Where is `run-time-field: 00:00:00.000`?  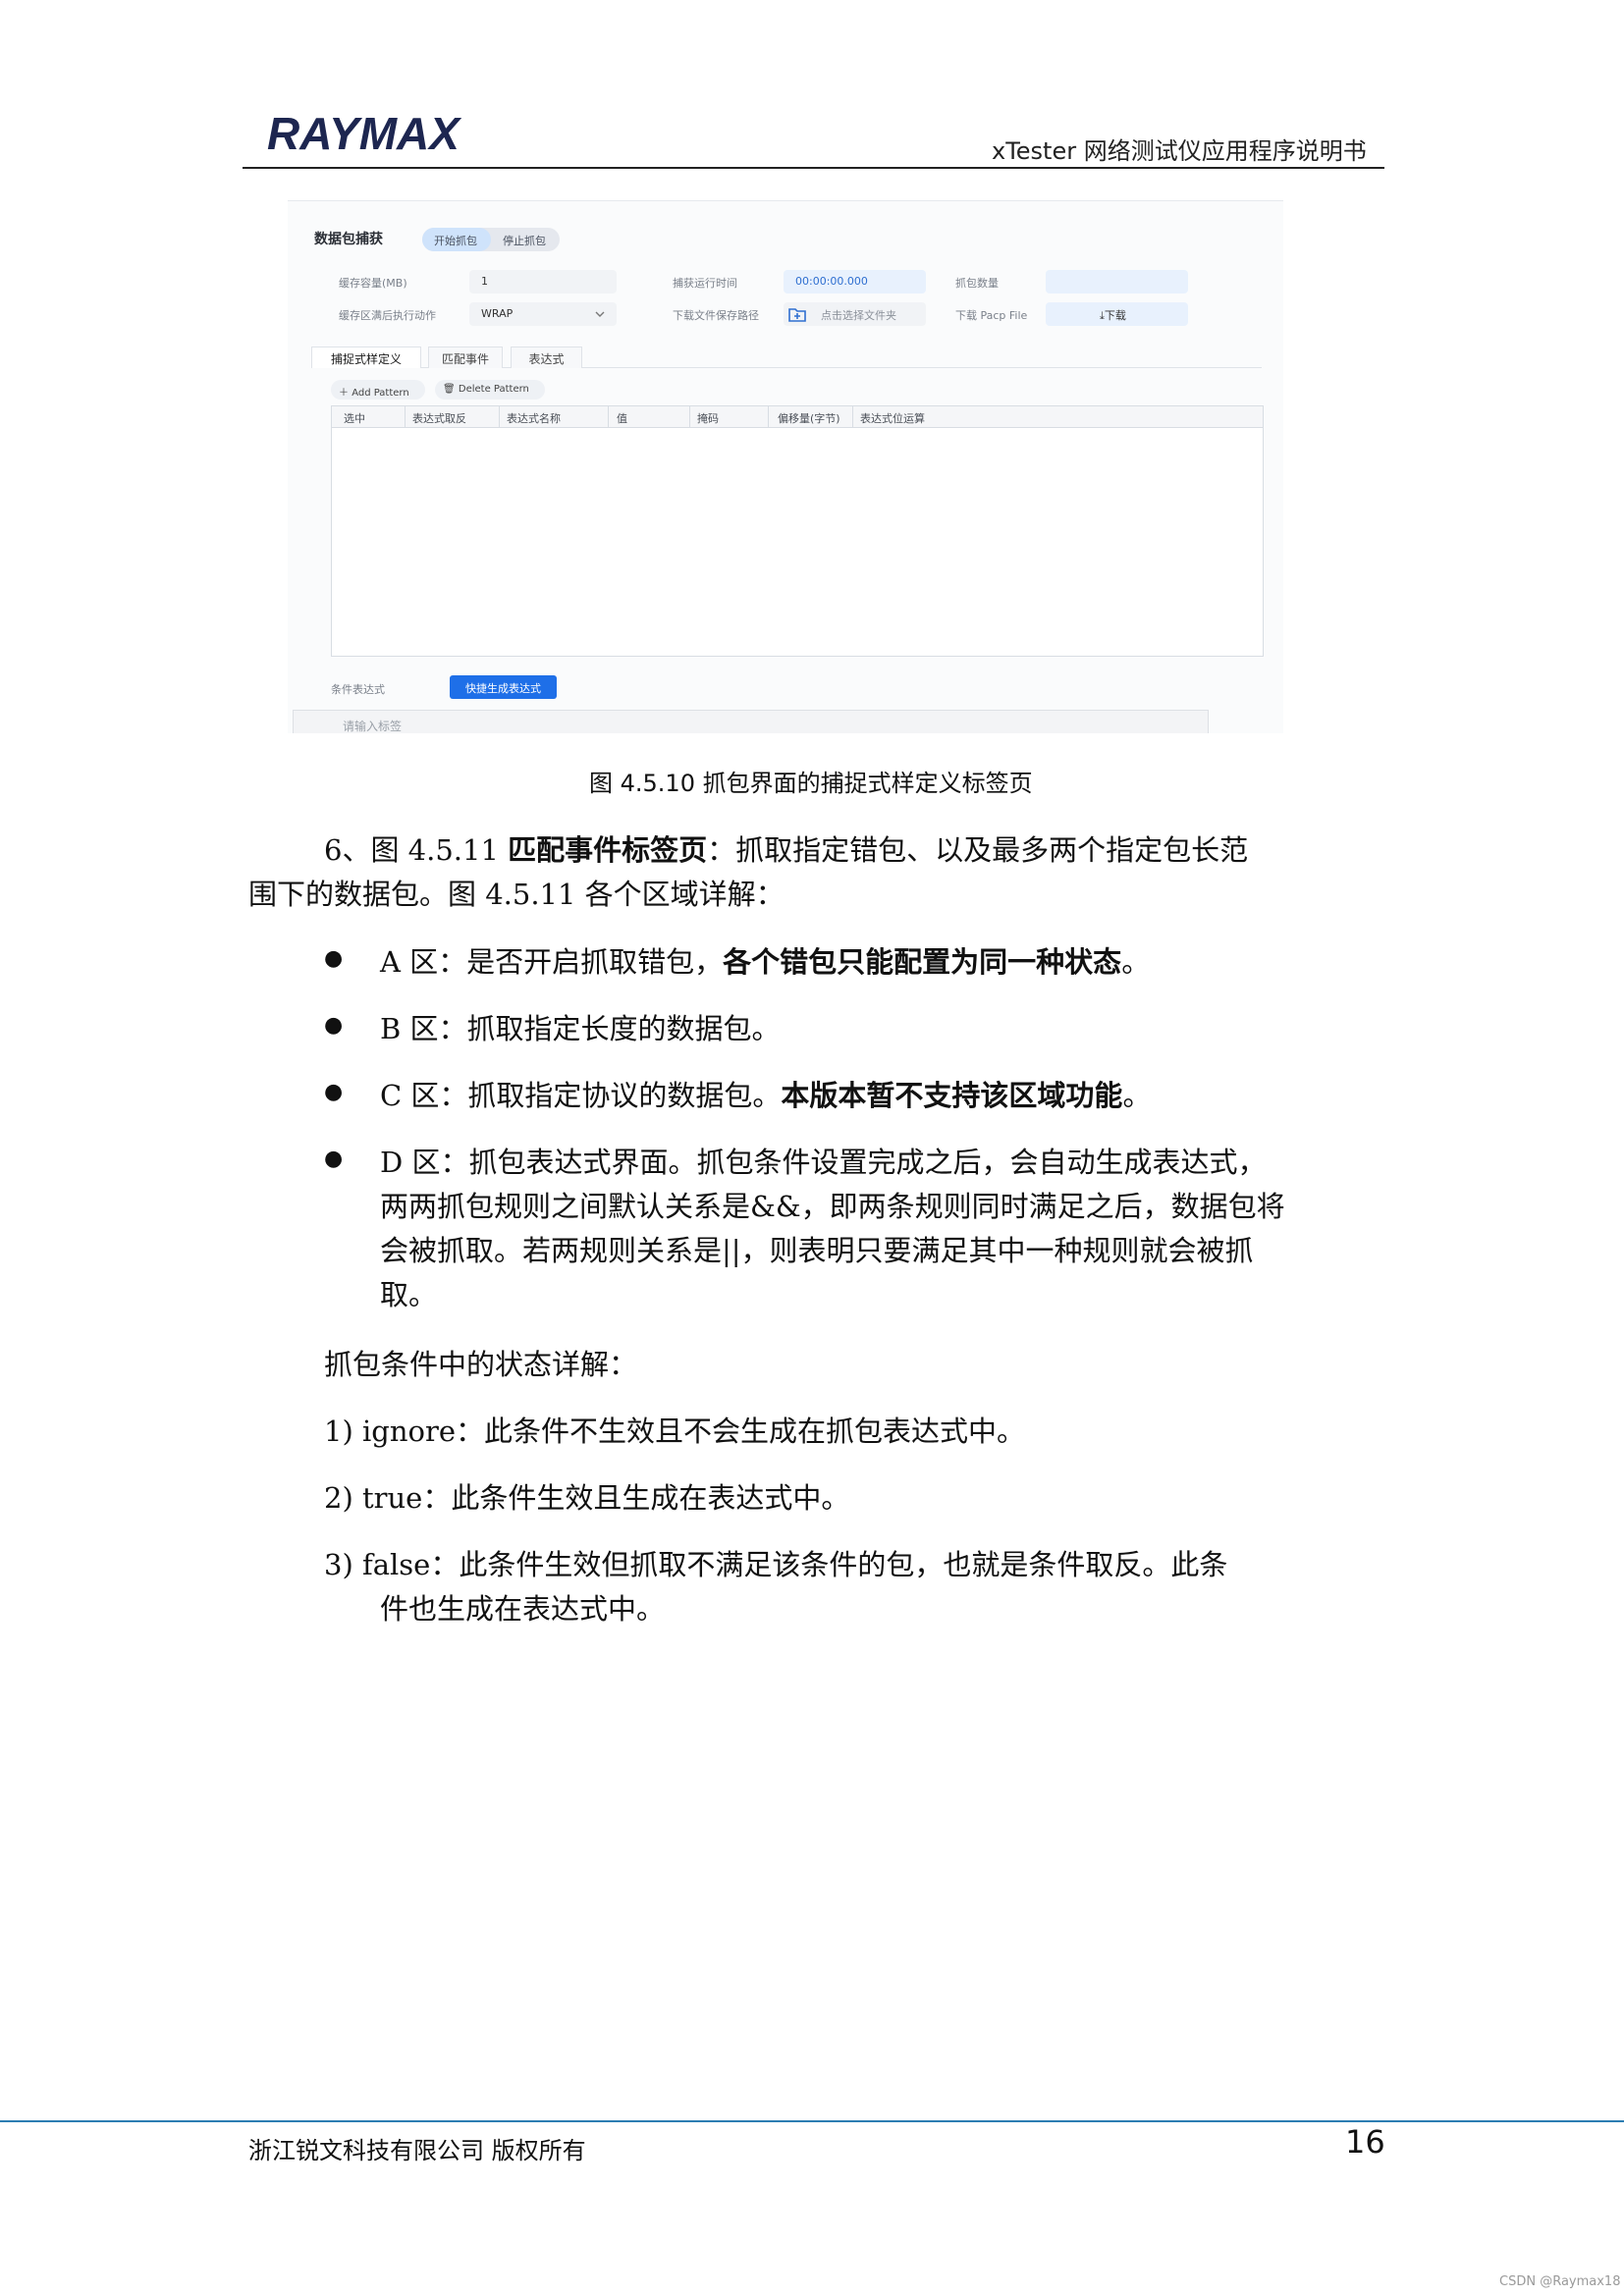 run-time-field: 00:00:00.000 is located at coordinates (855, 282).